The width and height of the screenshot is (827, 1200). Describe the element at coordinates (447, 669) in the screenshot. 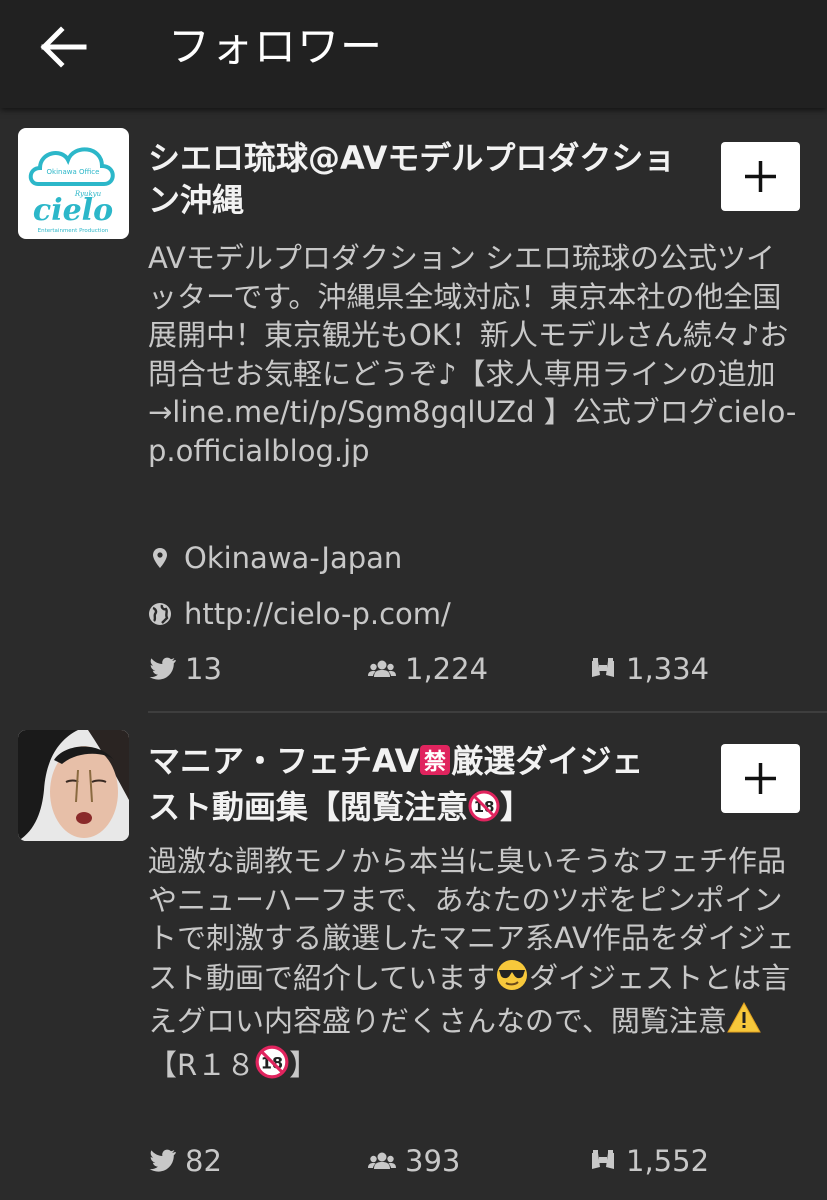

I see `followers-value: 1,224` at that location.